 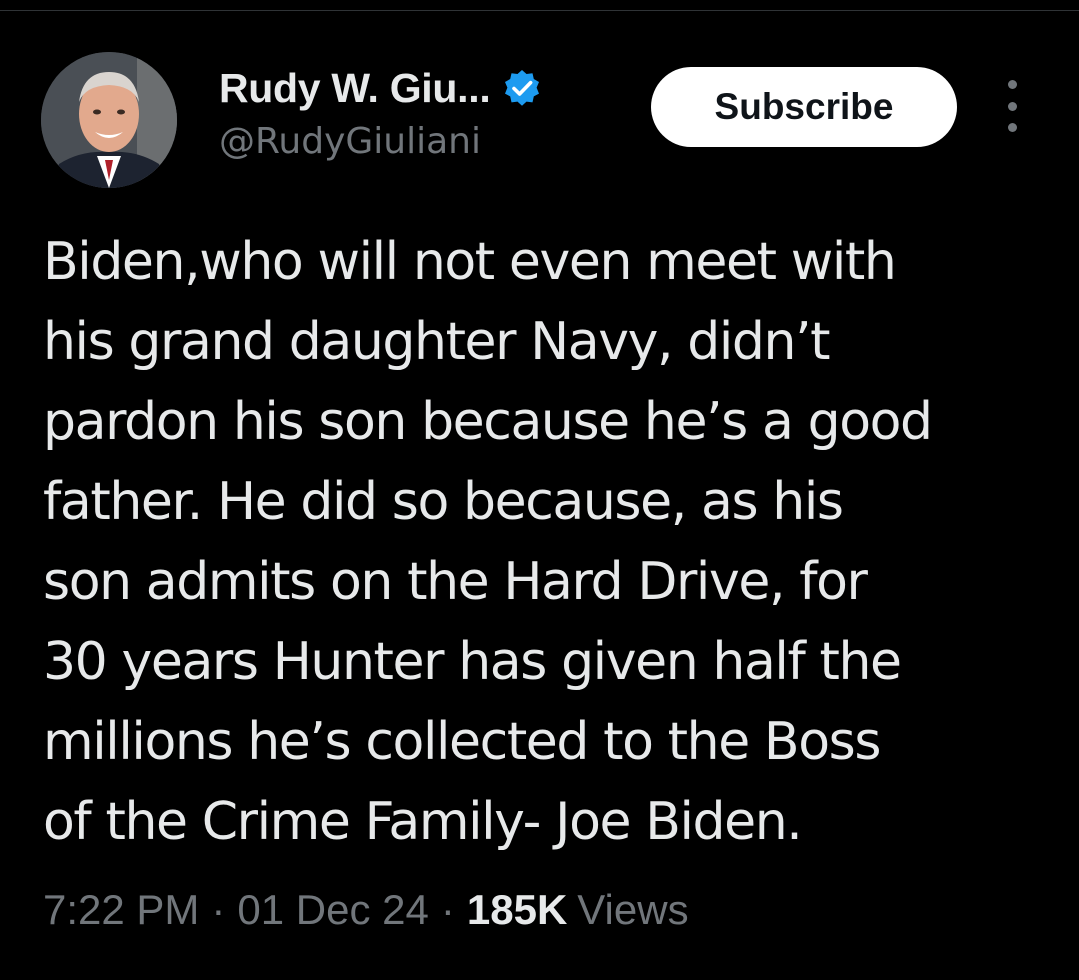 What do you see at coordinates (462, 742) in the screenshot?
I see `tweet-line: millions he’s collected to the Boss` at bounding box center [462, 742].